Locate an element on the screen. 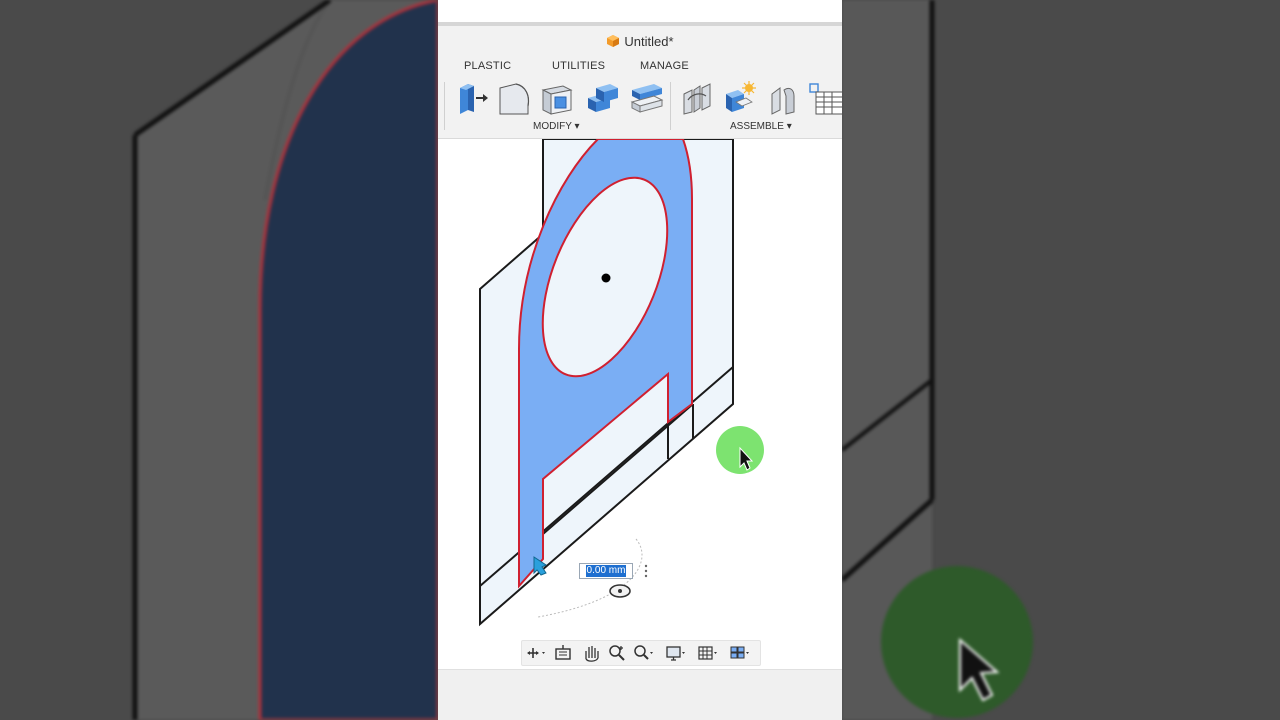  offset-face-icon is located at coordinates (646, 98).